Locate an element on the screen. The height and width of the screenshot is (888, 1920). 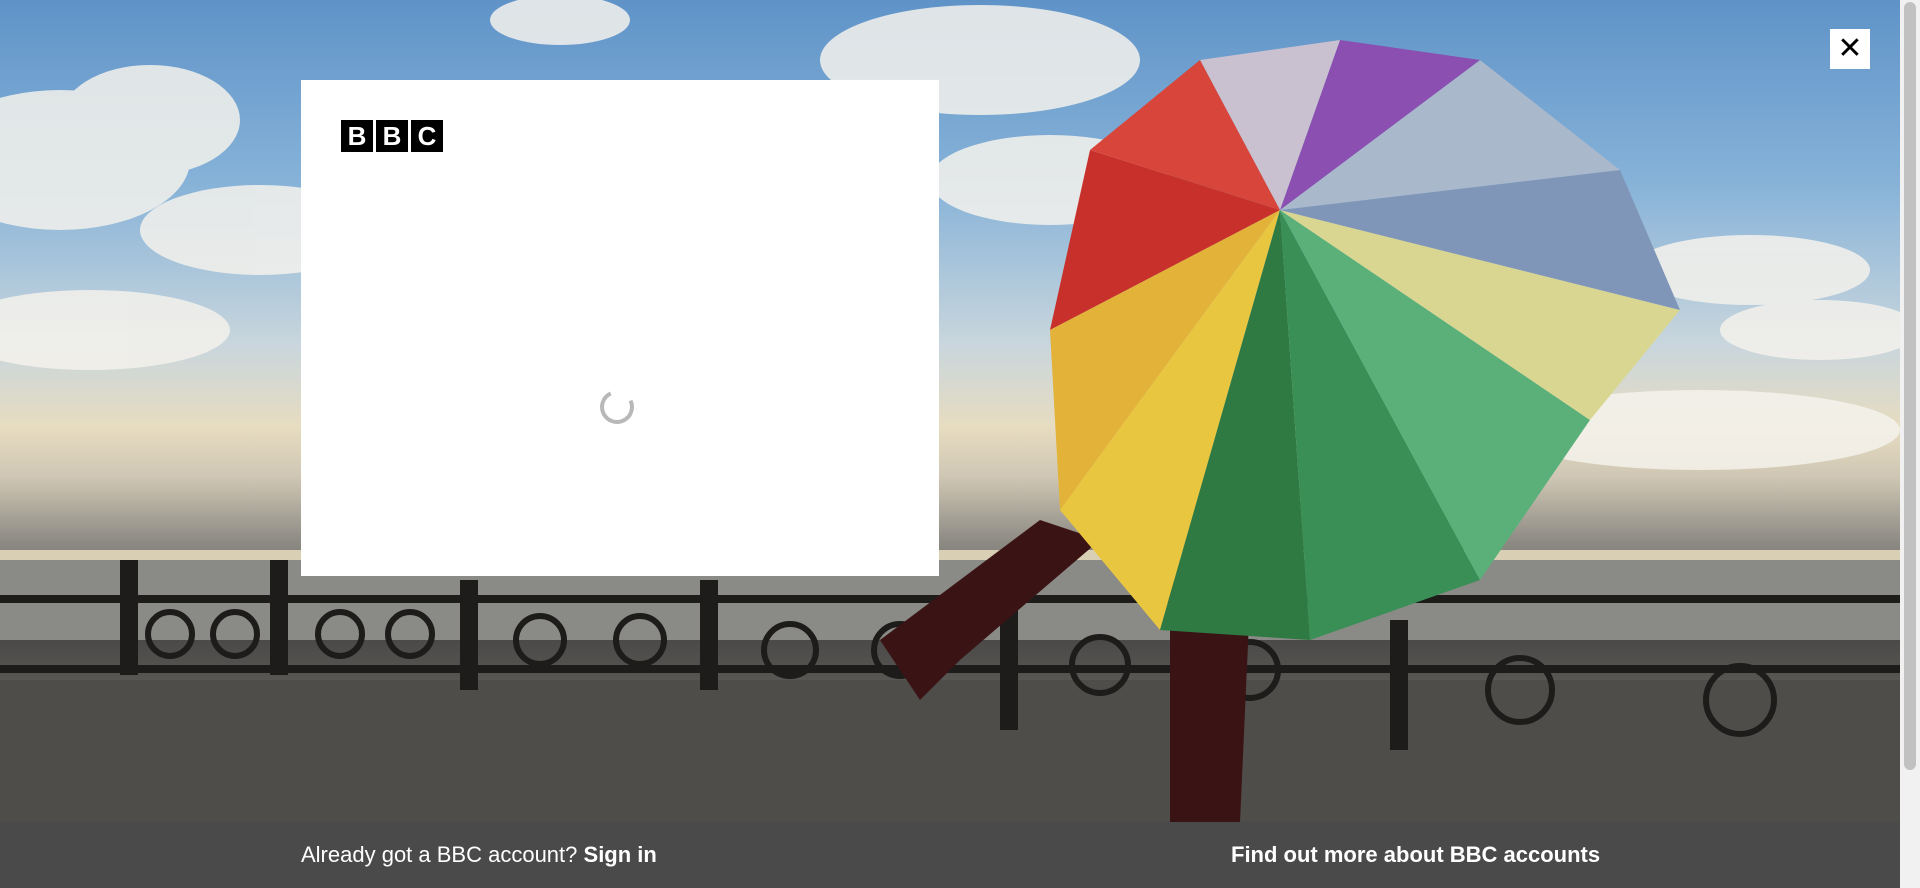
logo-letter-b2: B is located at coordinates (392, 136).